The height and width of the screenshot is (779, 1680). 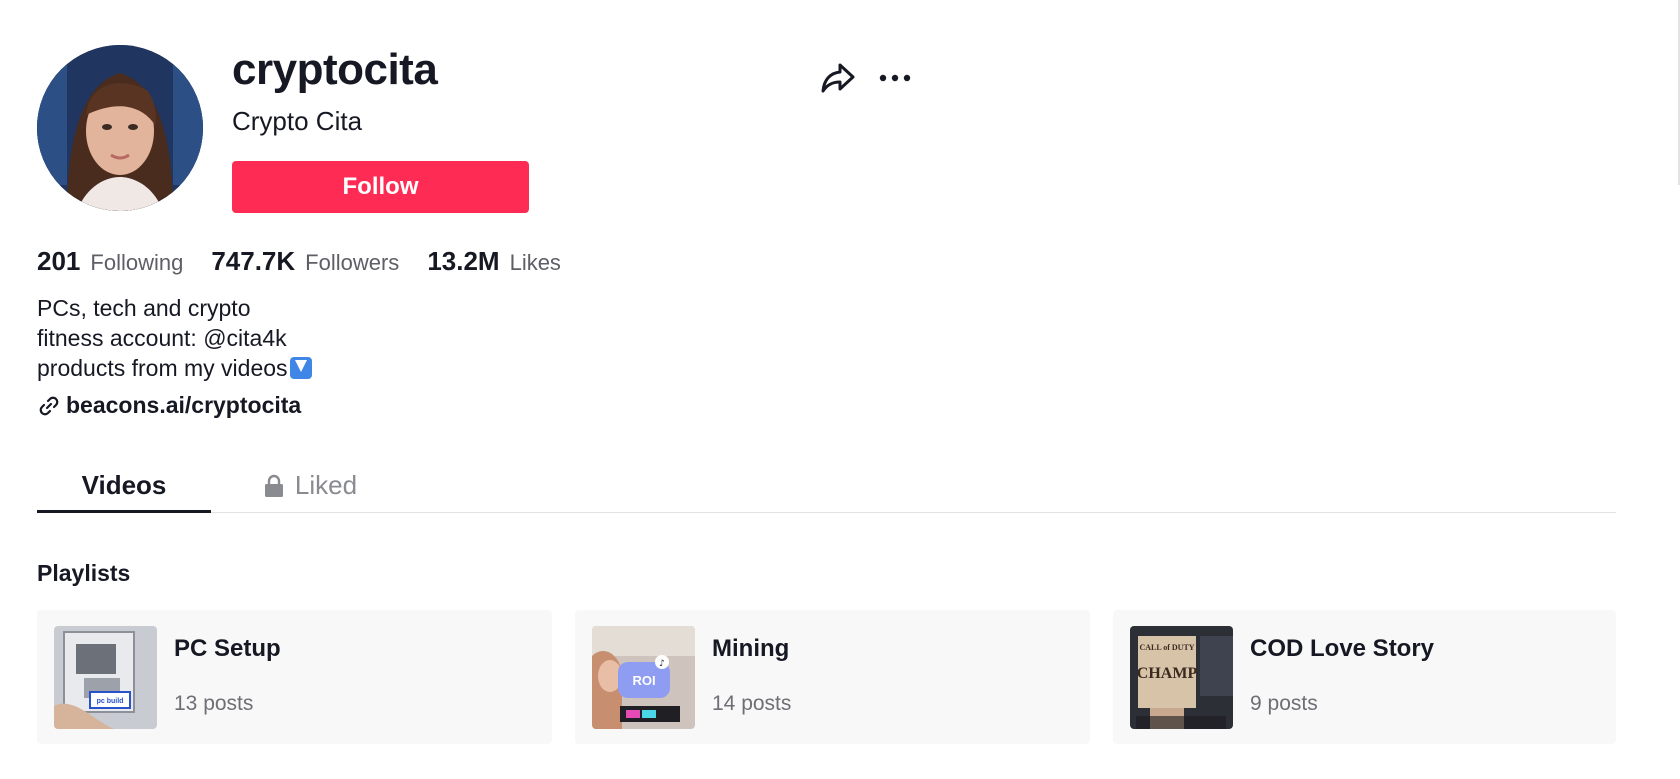 I want to click on thumb-caption: pc build, so click(x=110, y=701).